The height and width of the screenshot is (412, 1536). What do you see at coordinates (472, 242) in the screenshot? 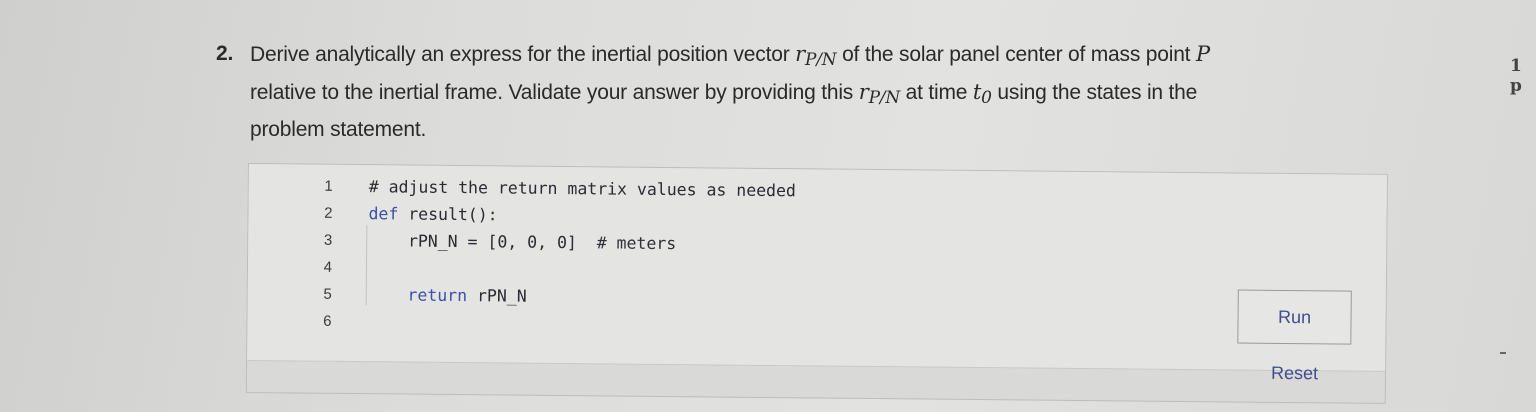
I see `code-text: rPN_N = [0, 0, 0]` at bounding box center [472, 242].